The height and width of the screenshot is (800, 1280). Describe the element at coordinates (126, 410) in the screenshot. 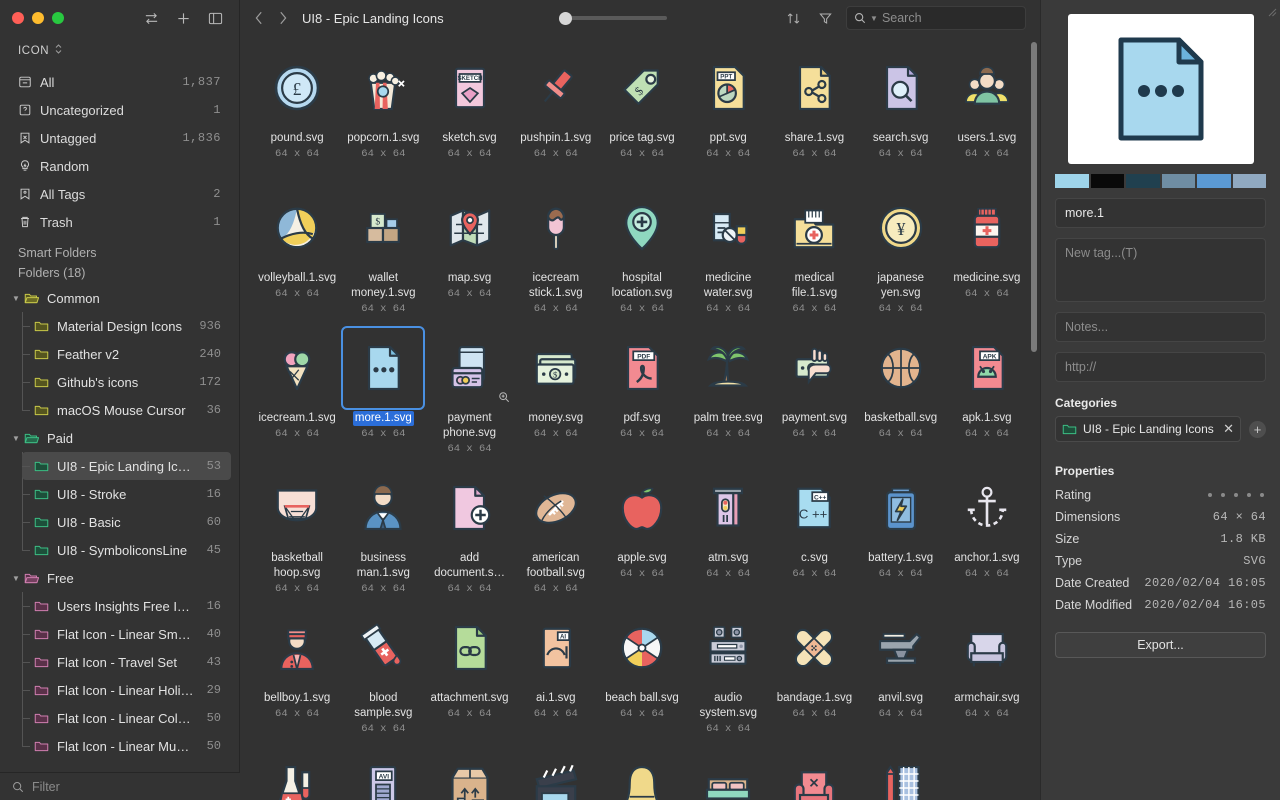

I see `folder-macos-mouse-cursor: macOS Mouse Cursor 36` at that location.